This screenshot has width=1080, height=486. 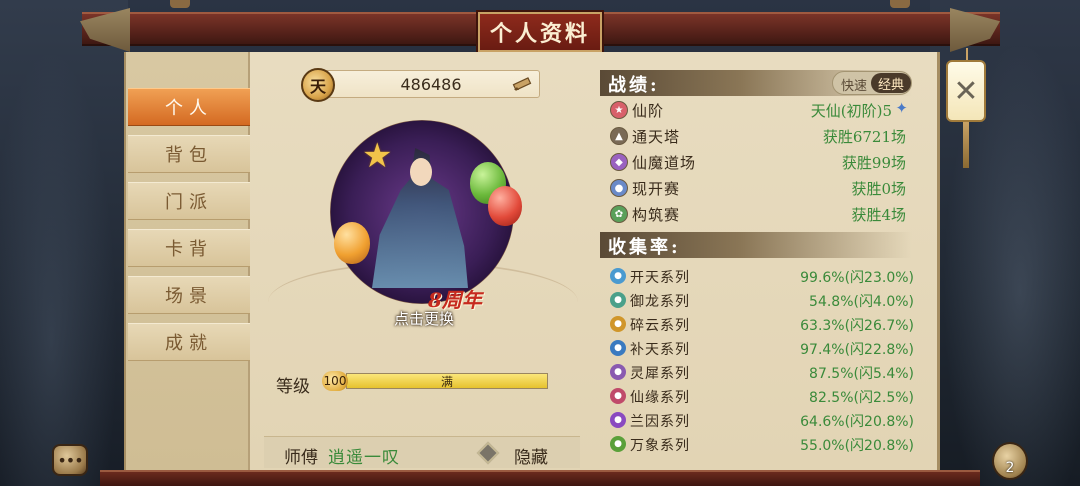 I want to click on record-row: ✿ 构筑赛 获胜4场, so click(x=757, y=214).